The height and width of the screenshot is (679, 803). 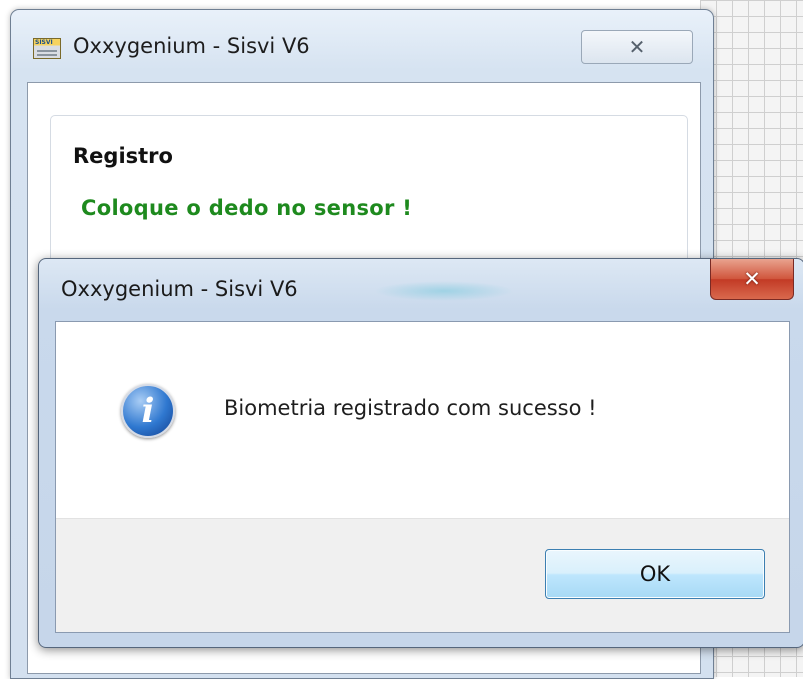 I want to click on app-icon-label: SISVI, so click(x=44, y=42).